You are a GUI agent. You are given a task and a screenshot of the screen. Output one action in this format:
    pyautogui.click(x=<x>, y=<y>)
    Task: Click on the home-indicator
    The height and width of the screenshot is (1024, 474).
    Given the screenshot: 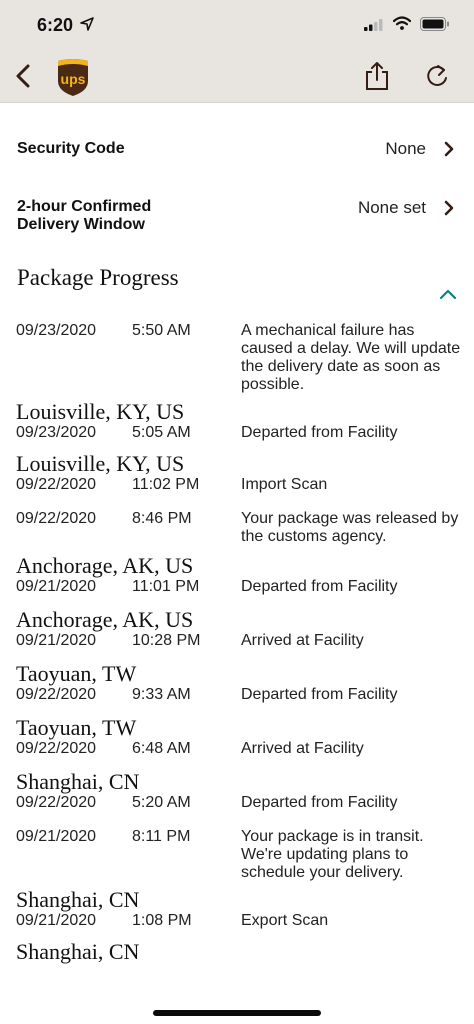 What is the action you would take?
    pyautogui.click(x=237, y=1013)
    